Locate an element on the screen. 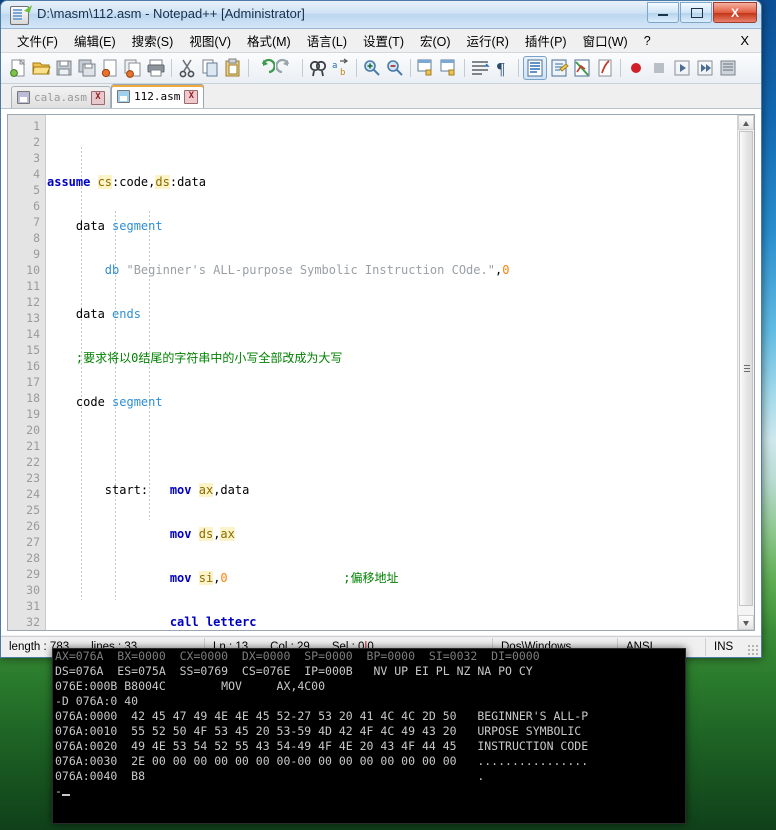 The height and width of the screenshot is (830, 776). record-macro-icon is located at coordinates (636, 68).